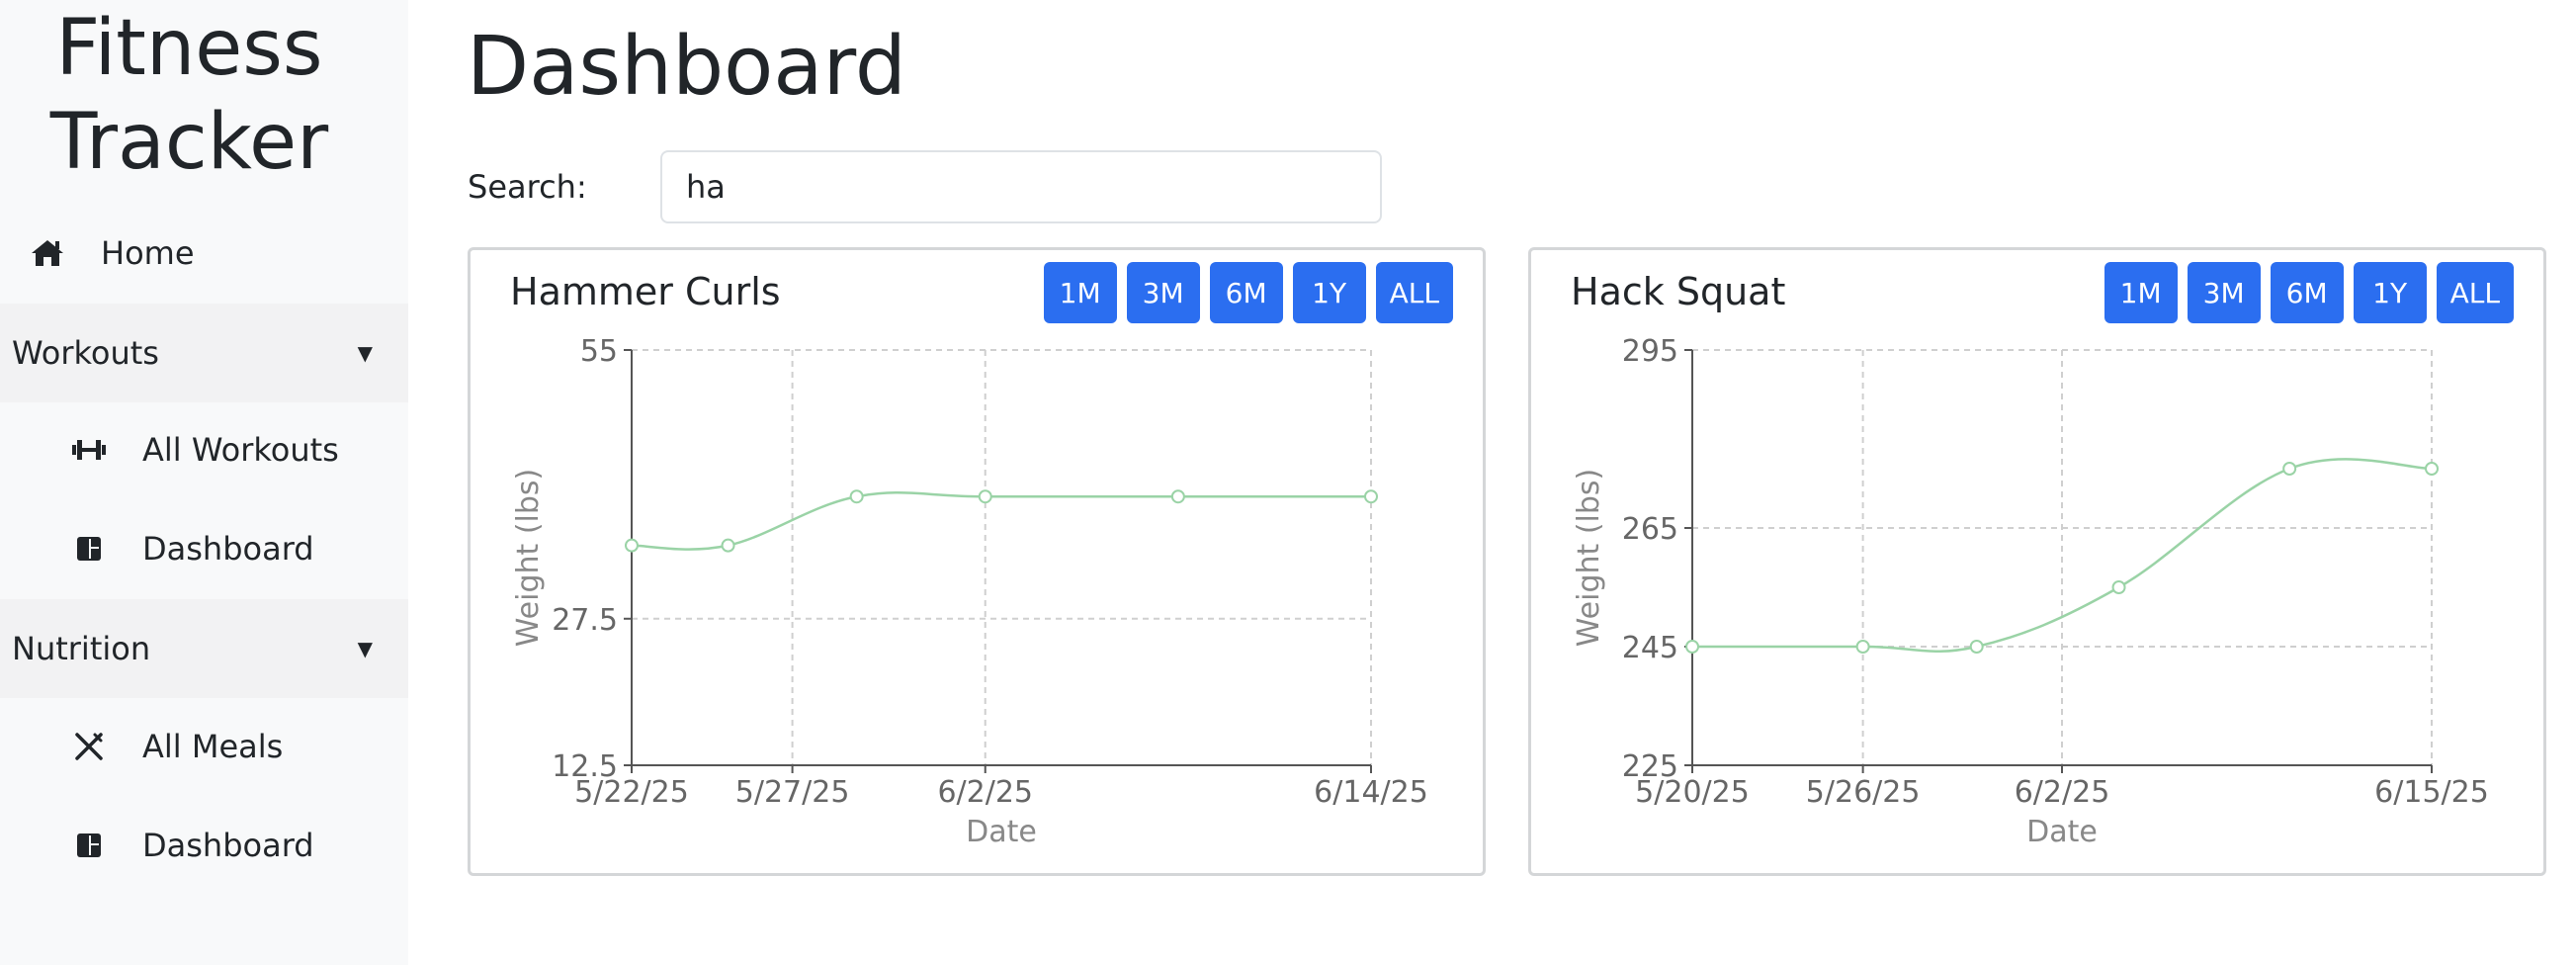 This screenshot has width=2576, height=965. What do you see at coordinates (2431, 793) in the screenshot?
I see `x-tick-label: 6/15/25` at bounding box center [2431, 793].